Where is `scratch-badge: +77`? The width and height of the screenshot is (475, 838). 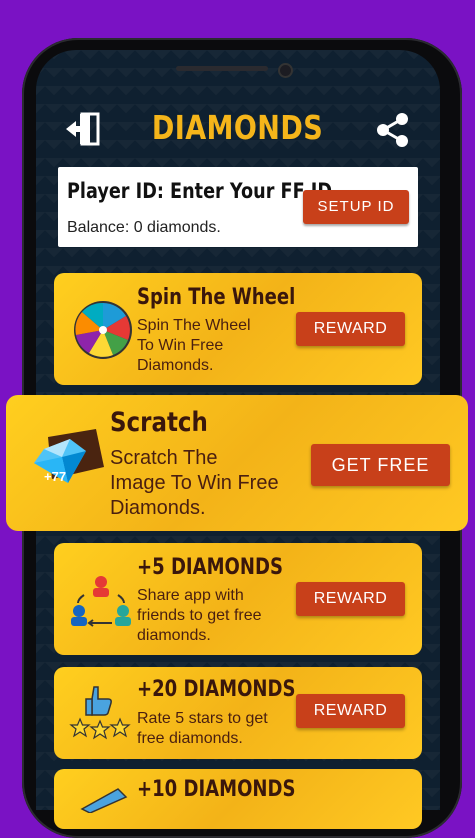
scratch-badge: +77 is located at coordinates (55, 476).